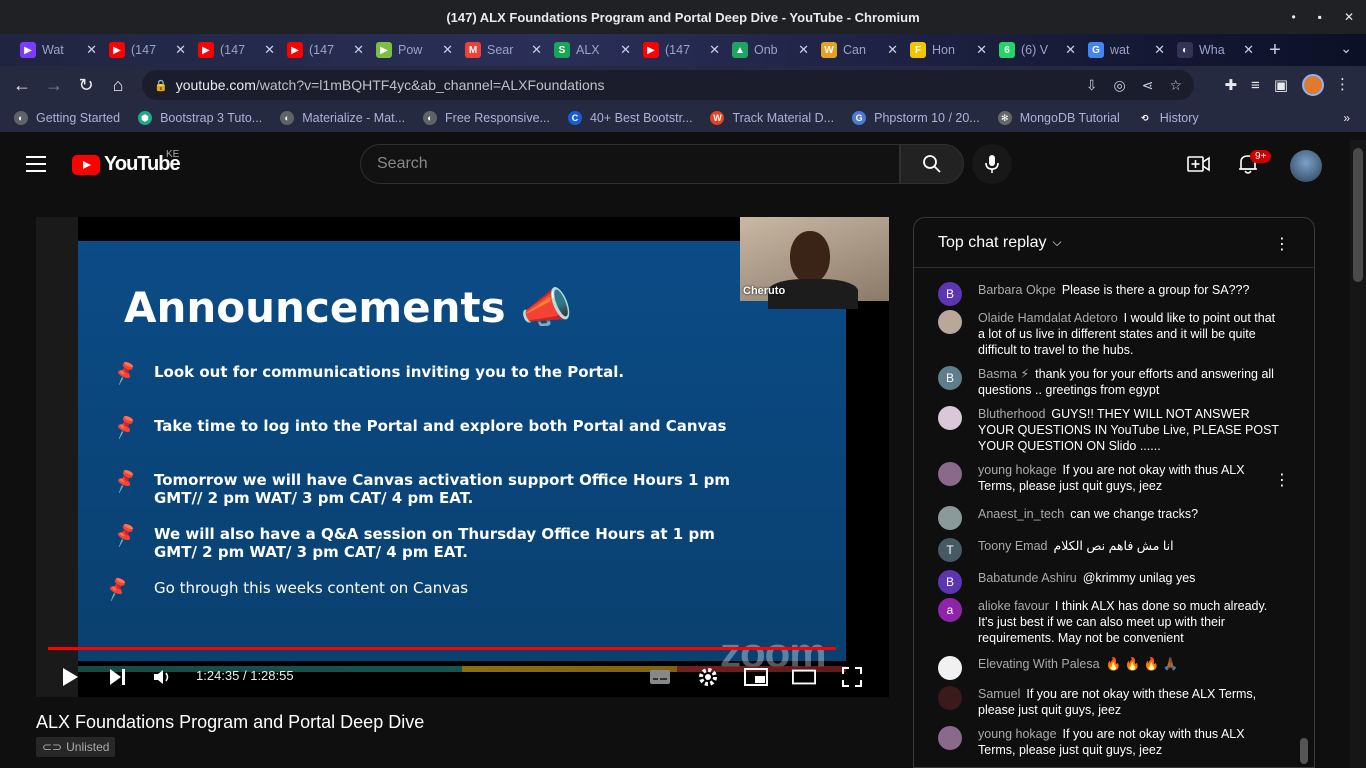 This screenshot has width=1366, height=768. Describe the element at coordinates (1255, 85) in the screenshot. I see `media-controls-icon: ≡` at that location.